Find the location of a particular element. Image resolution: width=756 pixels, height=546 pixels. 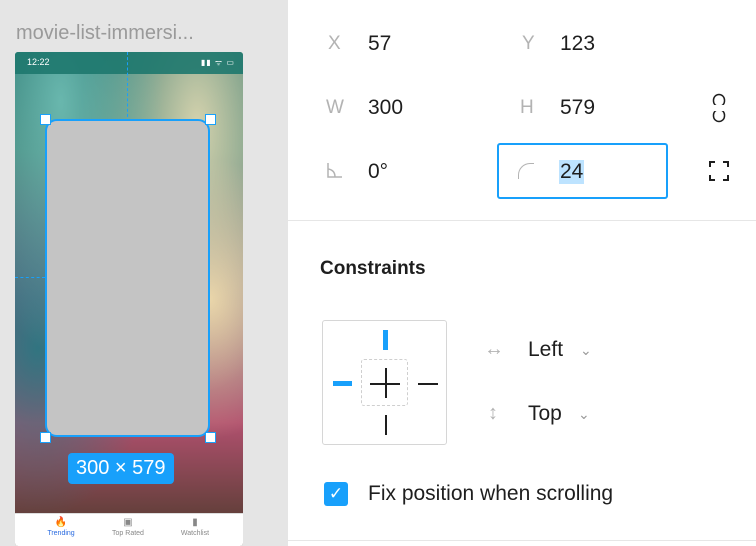

resize-handle-bottom-left is located at coordinates (45, 437).